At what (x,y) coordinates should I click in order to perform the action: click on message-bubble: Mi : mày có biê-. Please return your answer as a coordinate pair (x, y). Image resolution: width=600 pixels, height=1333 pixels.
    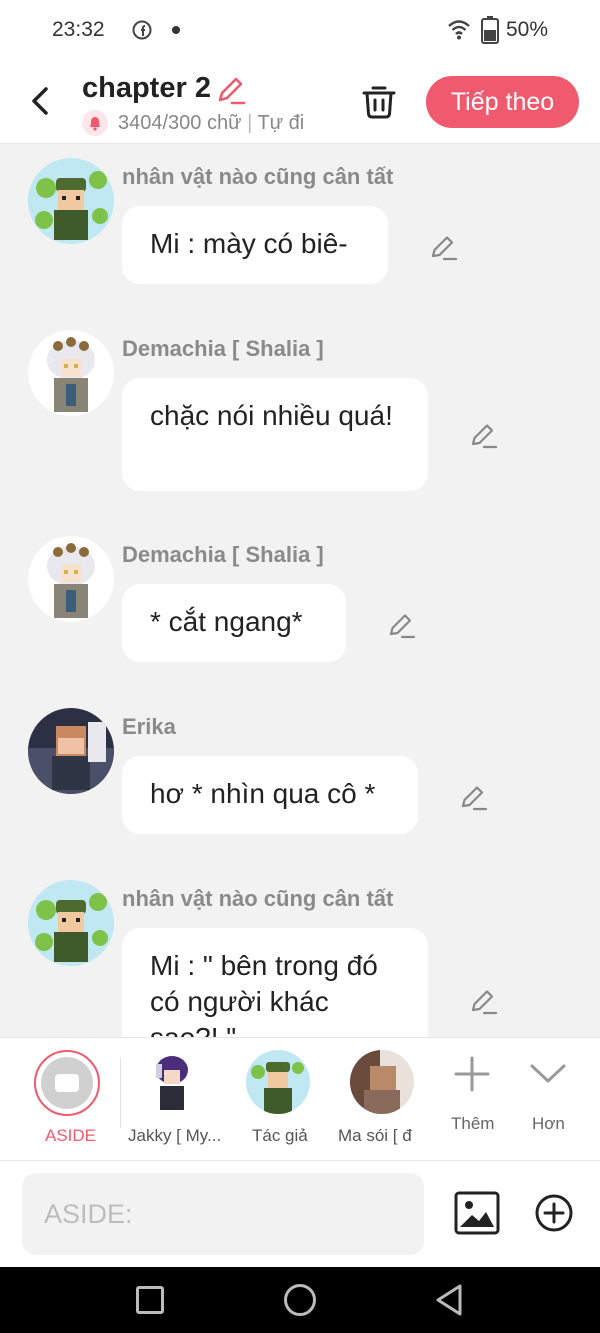
    Looking at the image, I should click on (255, 245).